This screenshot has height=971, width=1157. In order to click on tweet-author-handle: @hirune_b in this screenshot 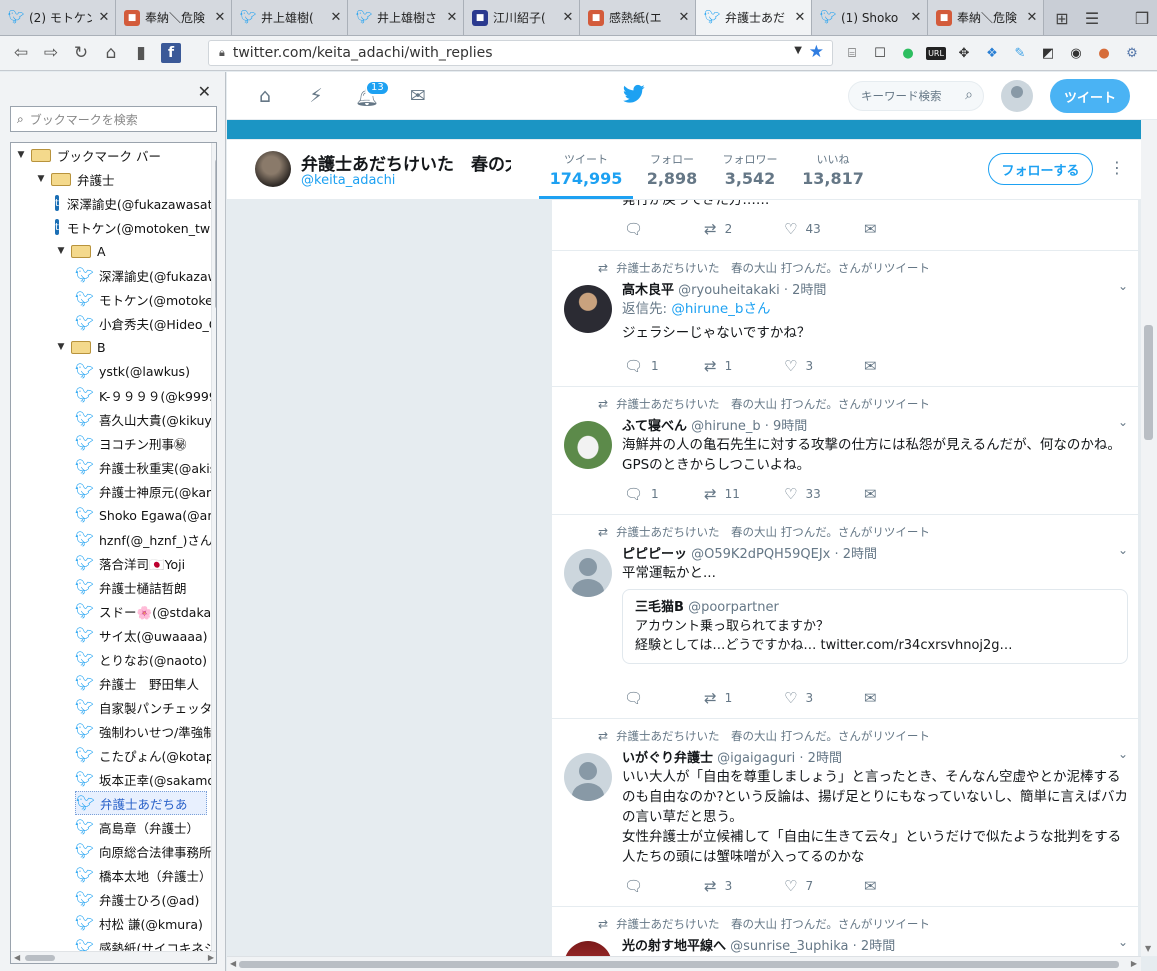, I will do `click(725, 426)`.